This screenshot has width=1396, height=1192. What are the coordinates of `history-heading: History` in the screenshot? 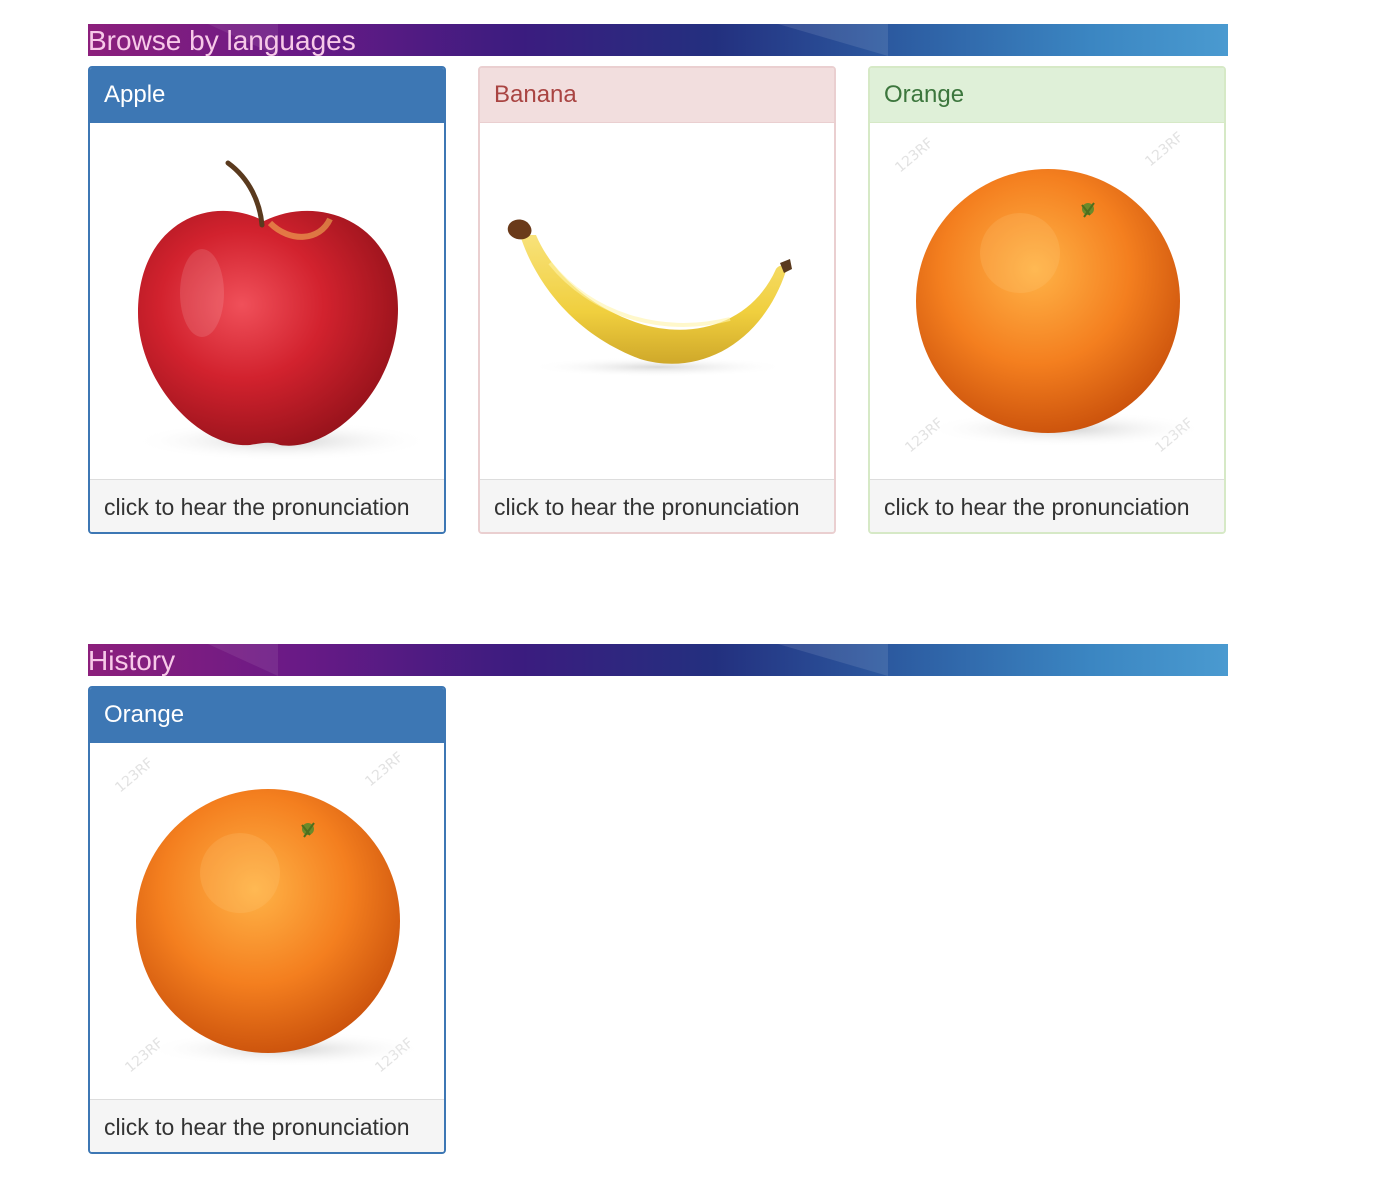 It's located at (132, 660).